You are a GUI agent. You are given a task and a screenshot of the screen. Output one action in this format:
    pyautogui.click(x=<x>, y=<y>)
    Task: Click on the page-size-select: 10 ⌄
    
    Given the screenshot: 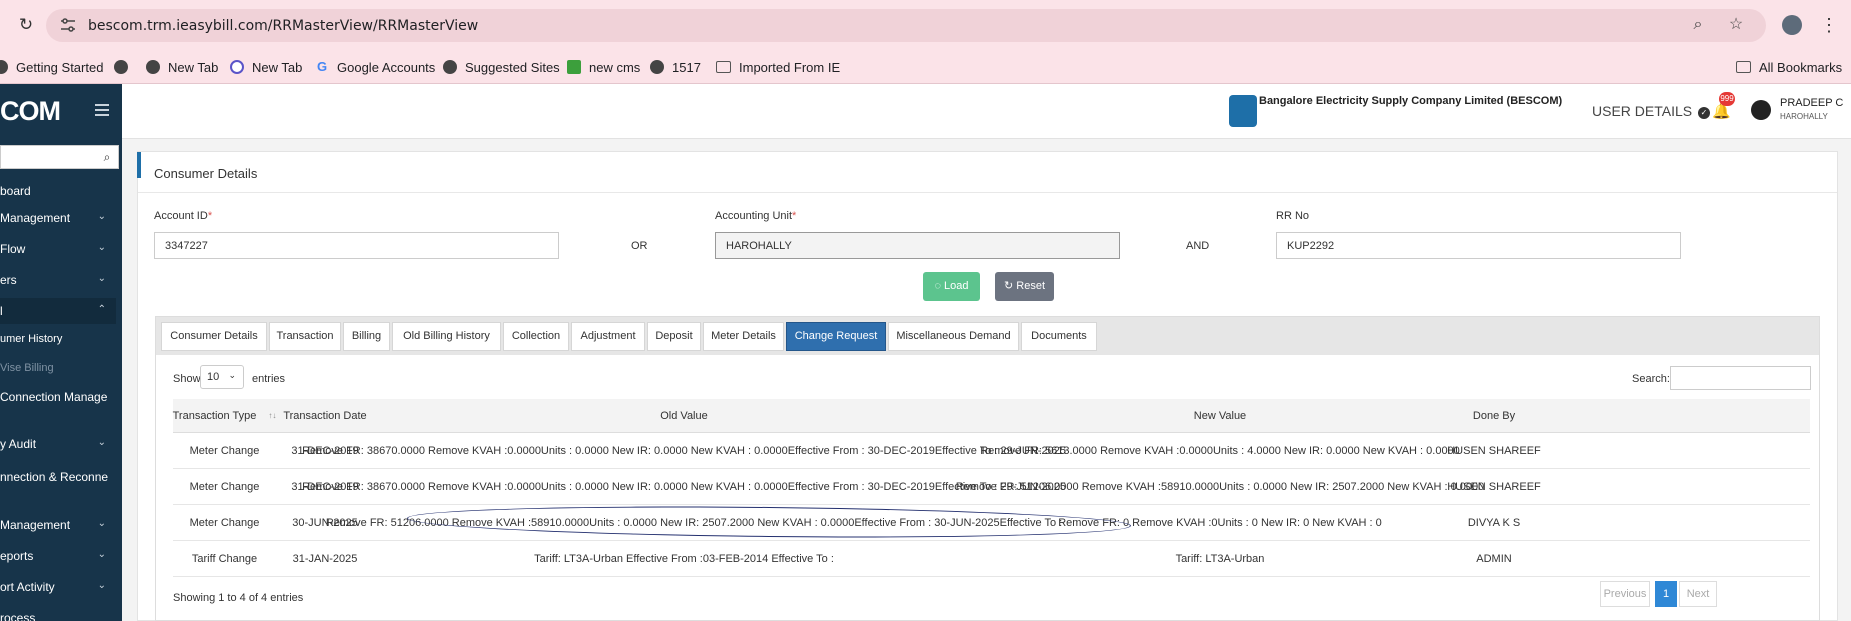 What is the action you would take?
    pyautogui.click(x=222, y=377)
    